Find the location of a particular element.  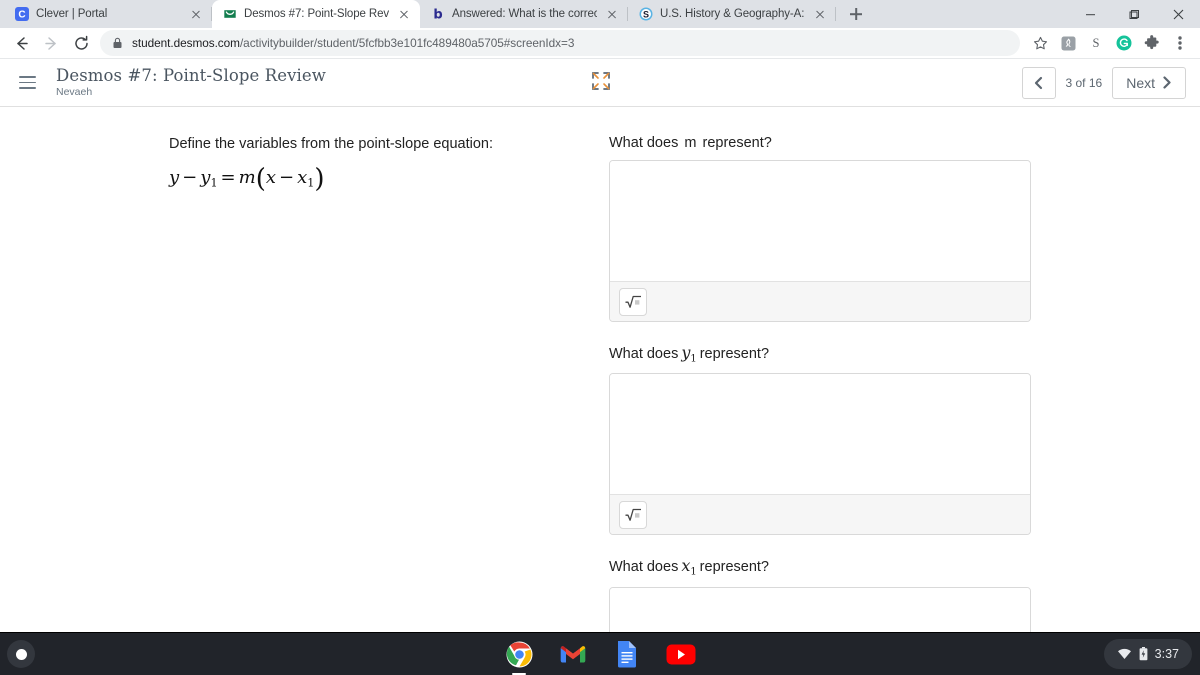

next-button-label: Next is located at coordinates (1140, 82).